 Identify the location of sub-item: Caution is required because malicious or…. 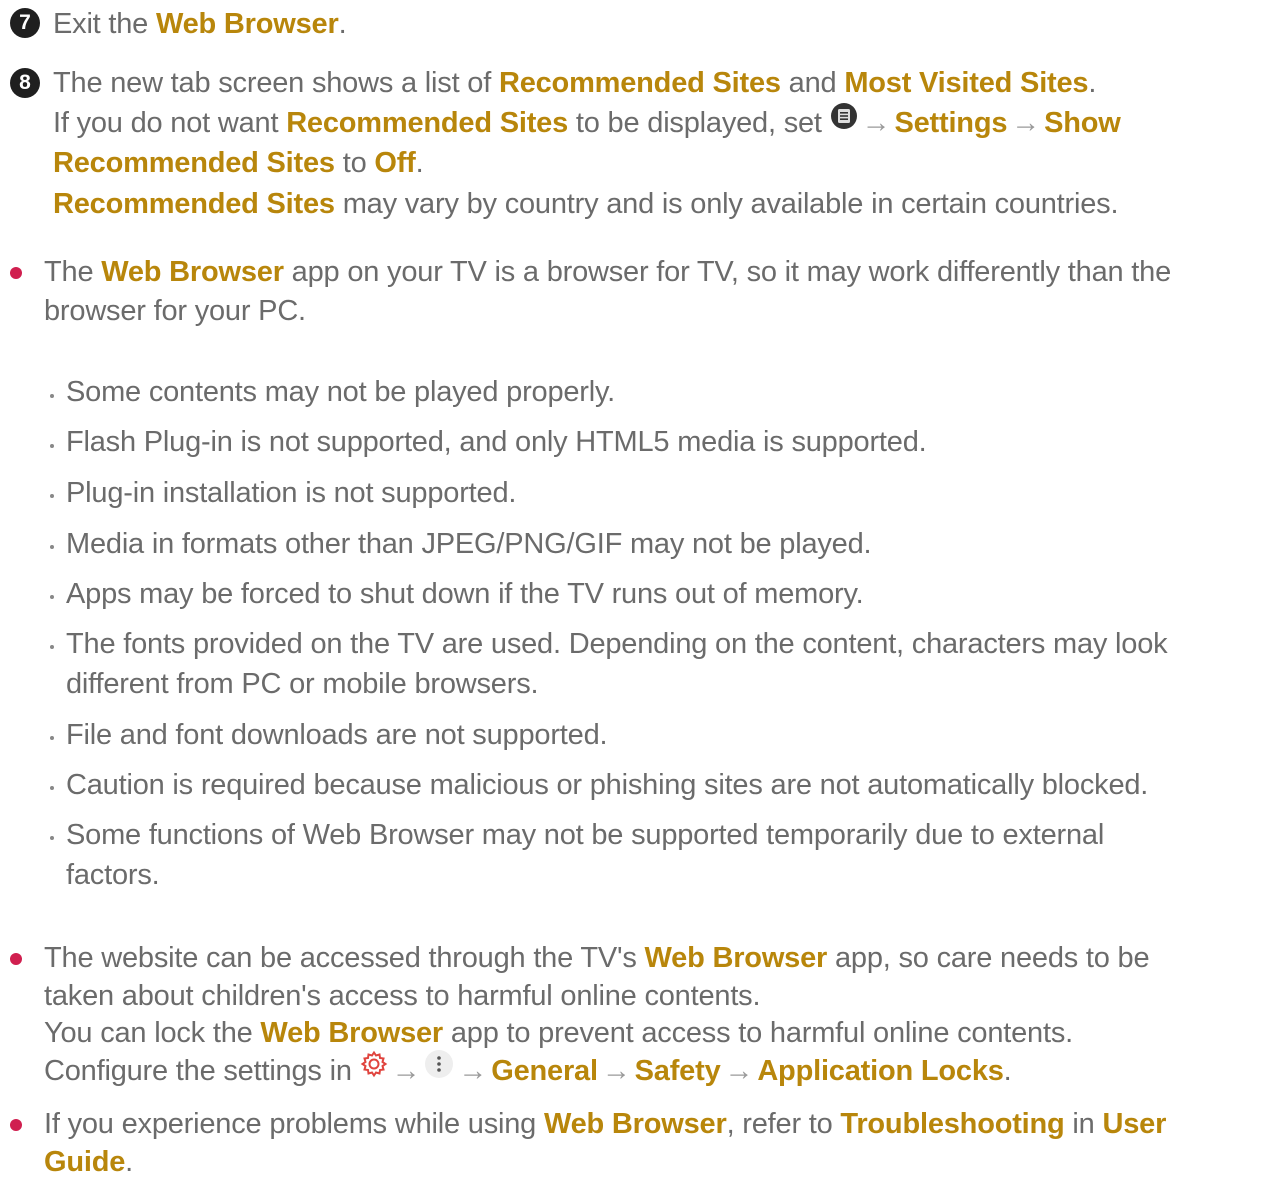
(607, 785).